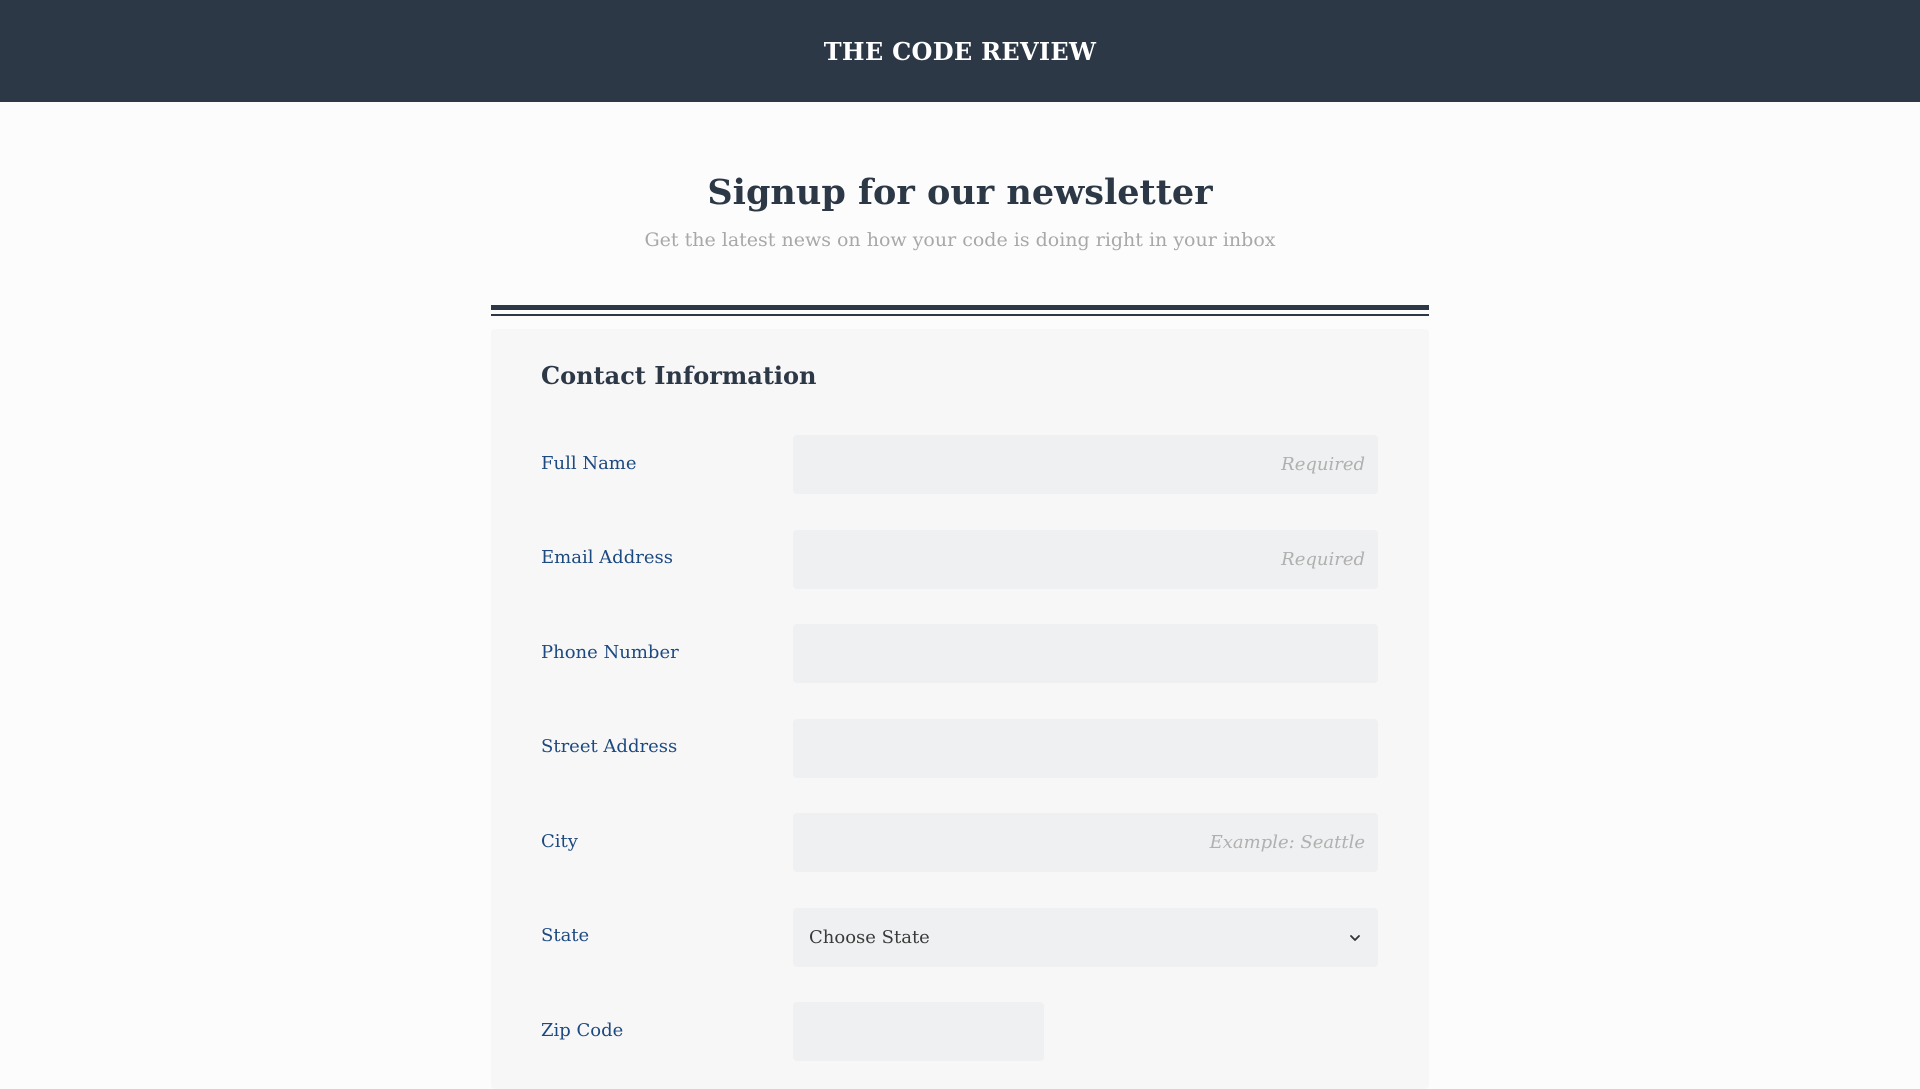  What do you see at coordinates (610, 652) in the screenshot?
I see `phone-label: Phone Number` at bounding box center [610, 652].